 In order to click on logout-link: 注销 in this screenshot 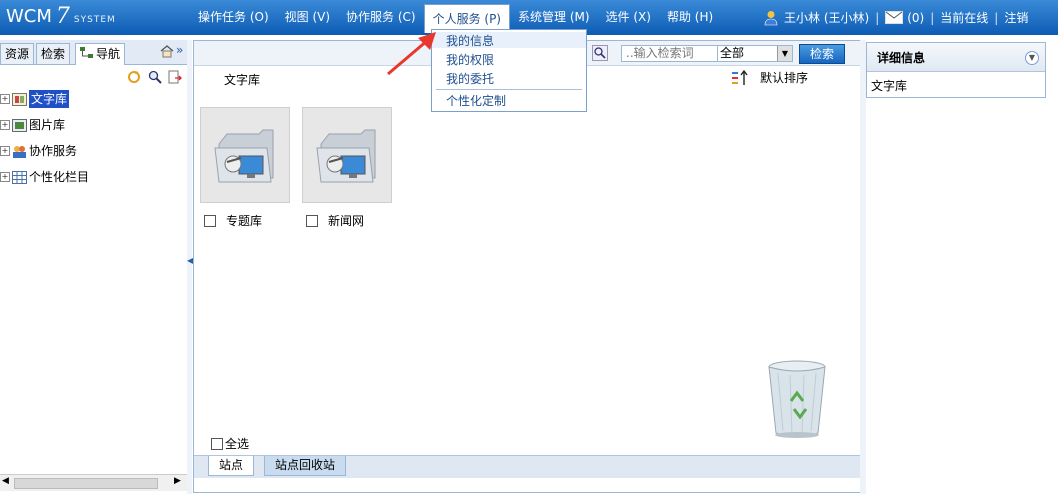, I will do `click(1016, 17)`.